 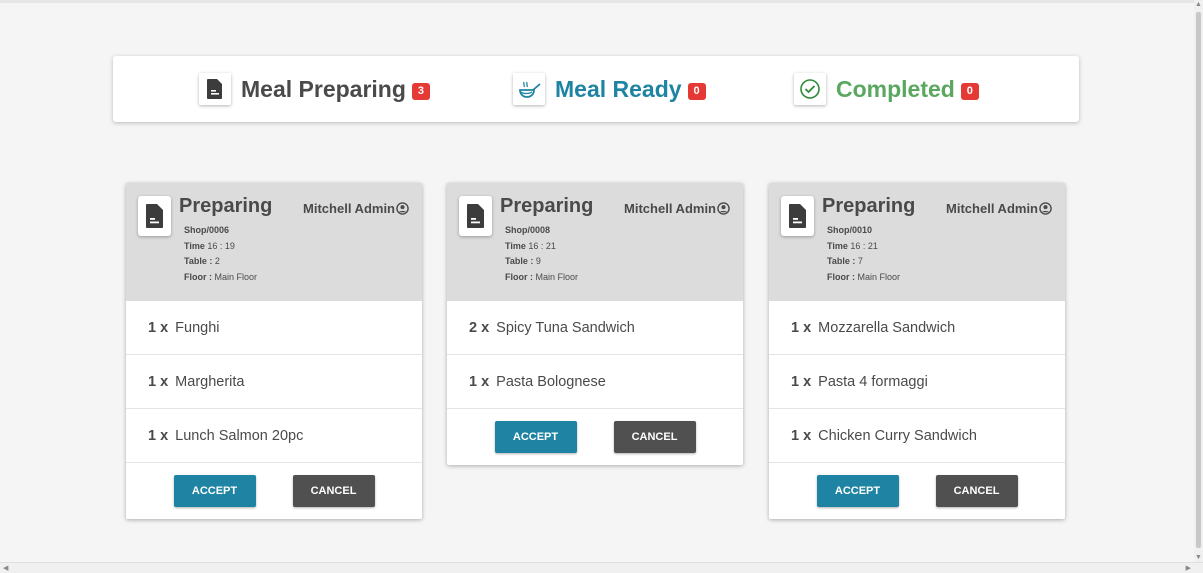 I want to click on count-badge: 3, so click(x=420, y=91).